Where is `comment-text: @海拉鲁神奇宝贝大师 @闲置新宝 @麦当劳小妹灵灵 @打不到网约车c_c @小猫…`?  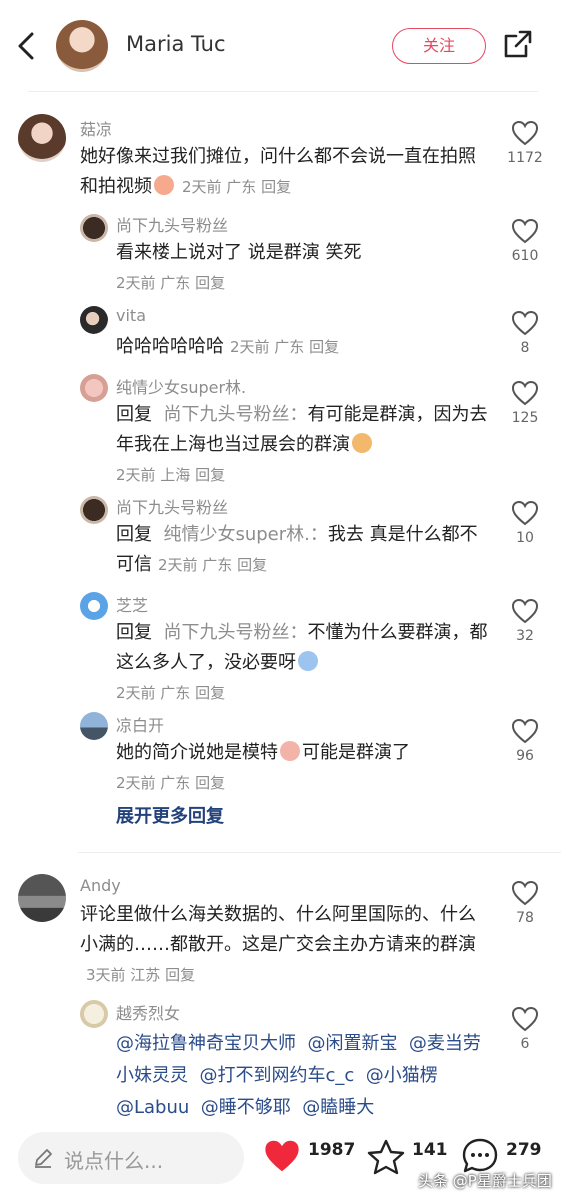 comment-text: @海拉鲁神奇宝贝大师 @闲置新宝 @麦当劳小妹灵灵 @打不到网约车c_c @小猫… is located at coordinates (301, 1076).